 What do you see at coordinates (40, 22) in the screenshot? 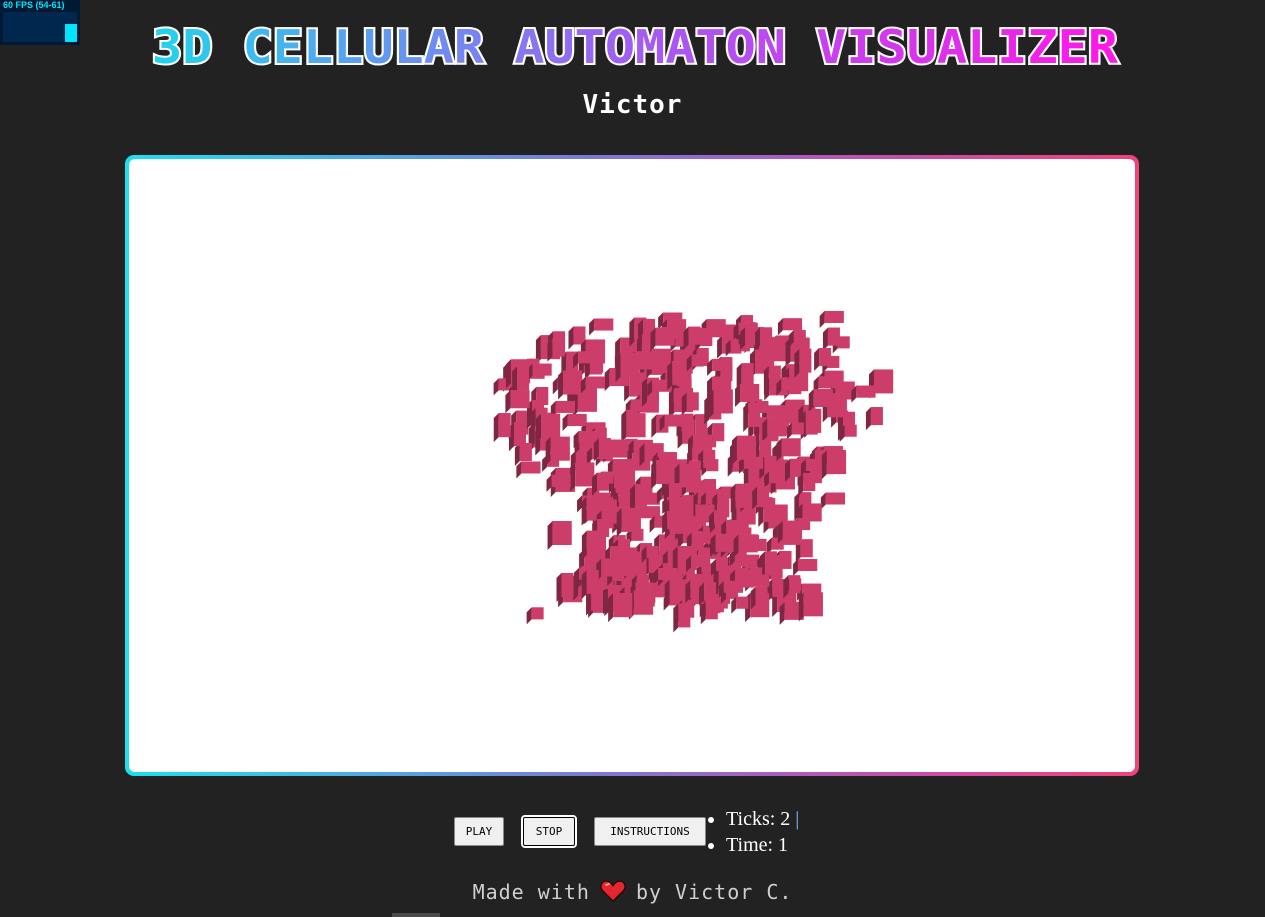
I see `fps-monitor: 60 FPS (54-61)` at bounding box center [40, 22].